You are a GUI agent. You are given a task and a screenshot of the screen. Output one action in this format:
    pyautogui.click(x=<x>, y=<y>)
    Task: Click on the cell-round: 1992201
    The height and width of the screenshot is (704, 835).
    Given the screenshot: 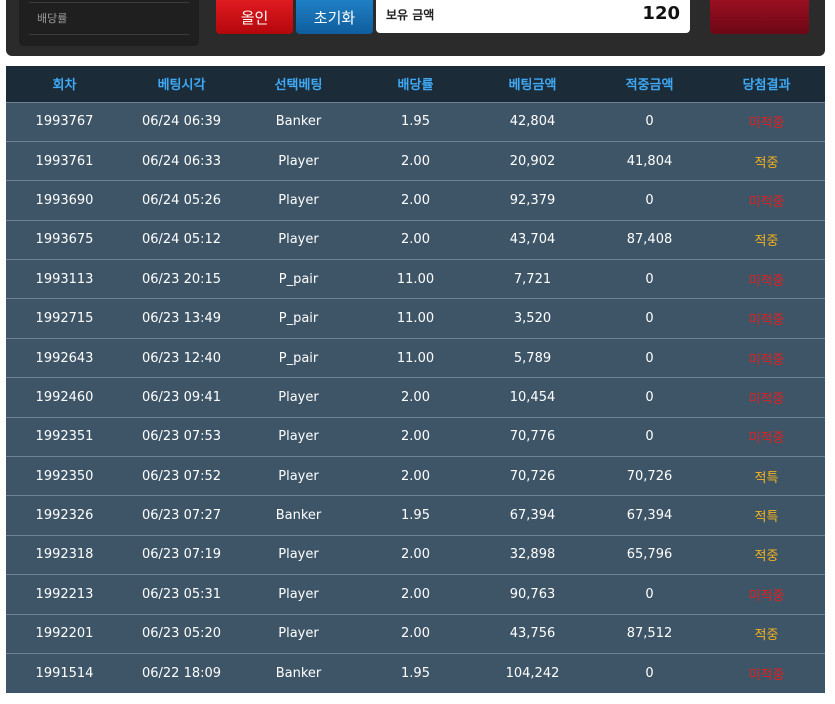 What is the action you would take?
    pyautogui.click(x=64, y=633)
    